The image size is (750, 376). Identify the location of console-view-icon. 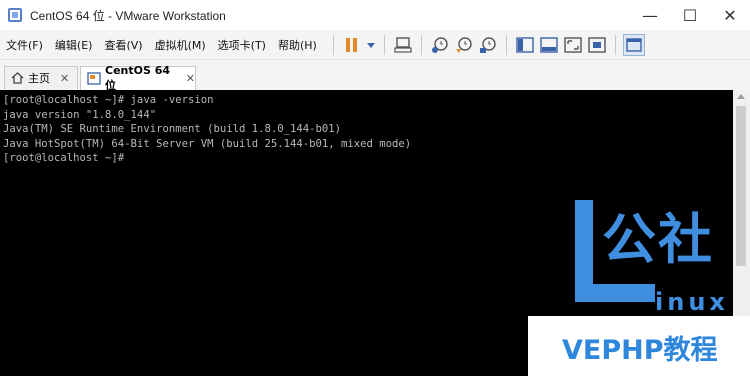
(633, 44).